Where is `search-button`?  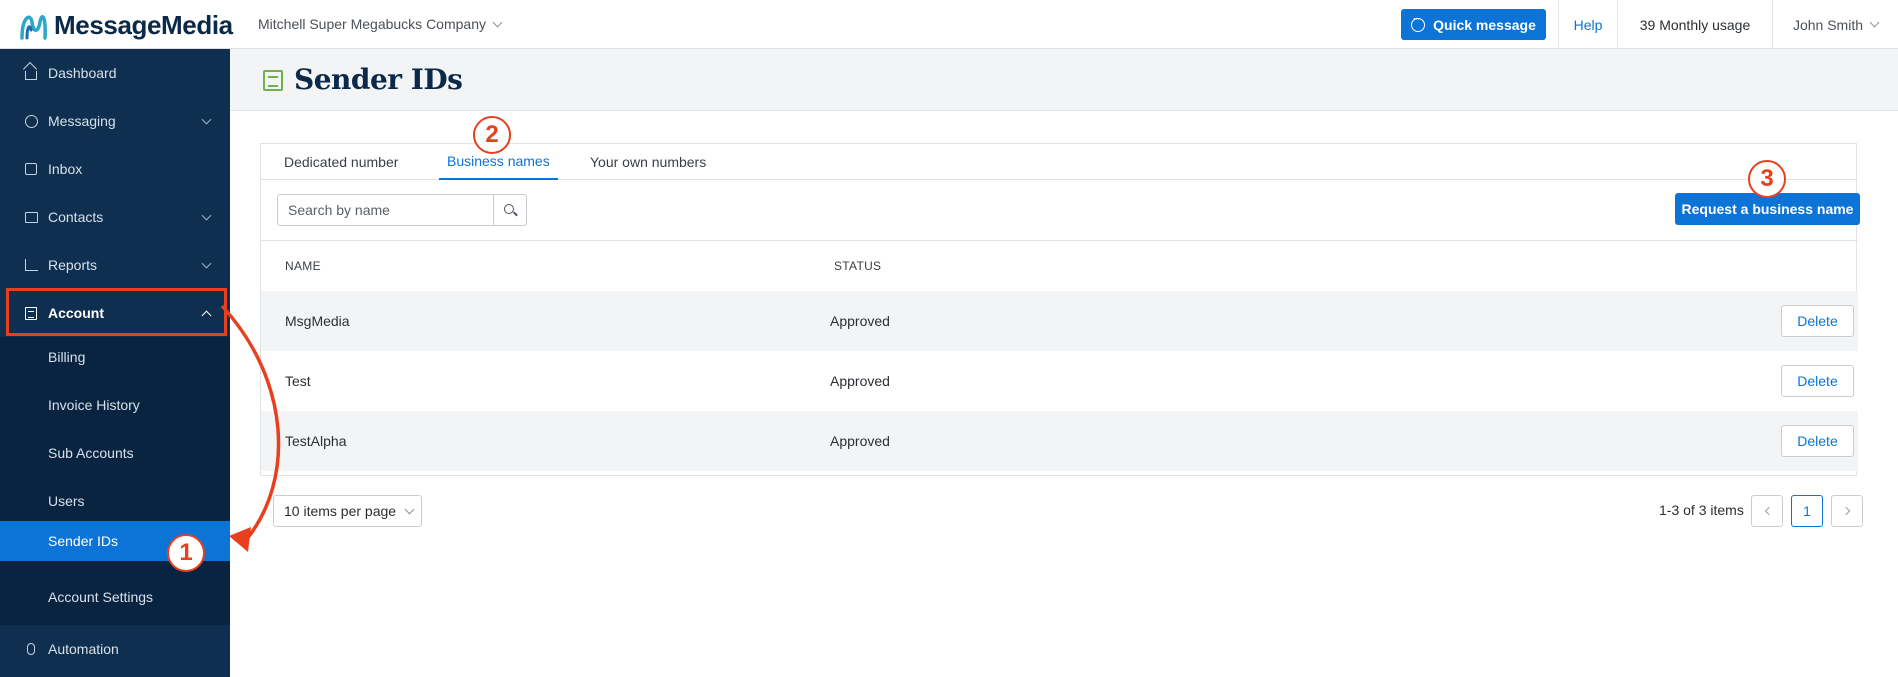
search-button is located at coordinates (509, 210).